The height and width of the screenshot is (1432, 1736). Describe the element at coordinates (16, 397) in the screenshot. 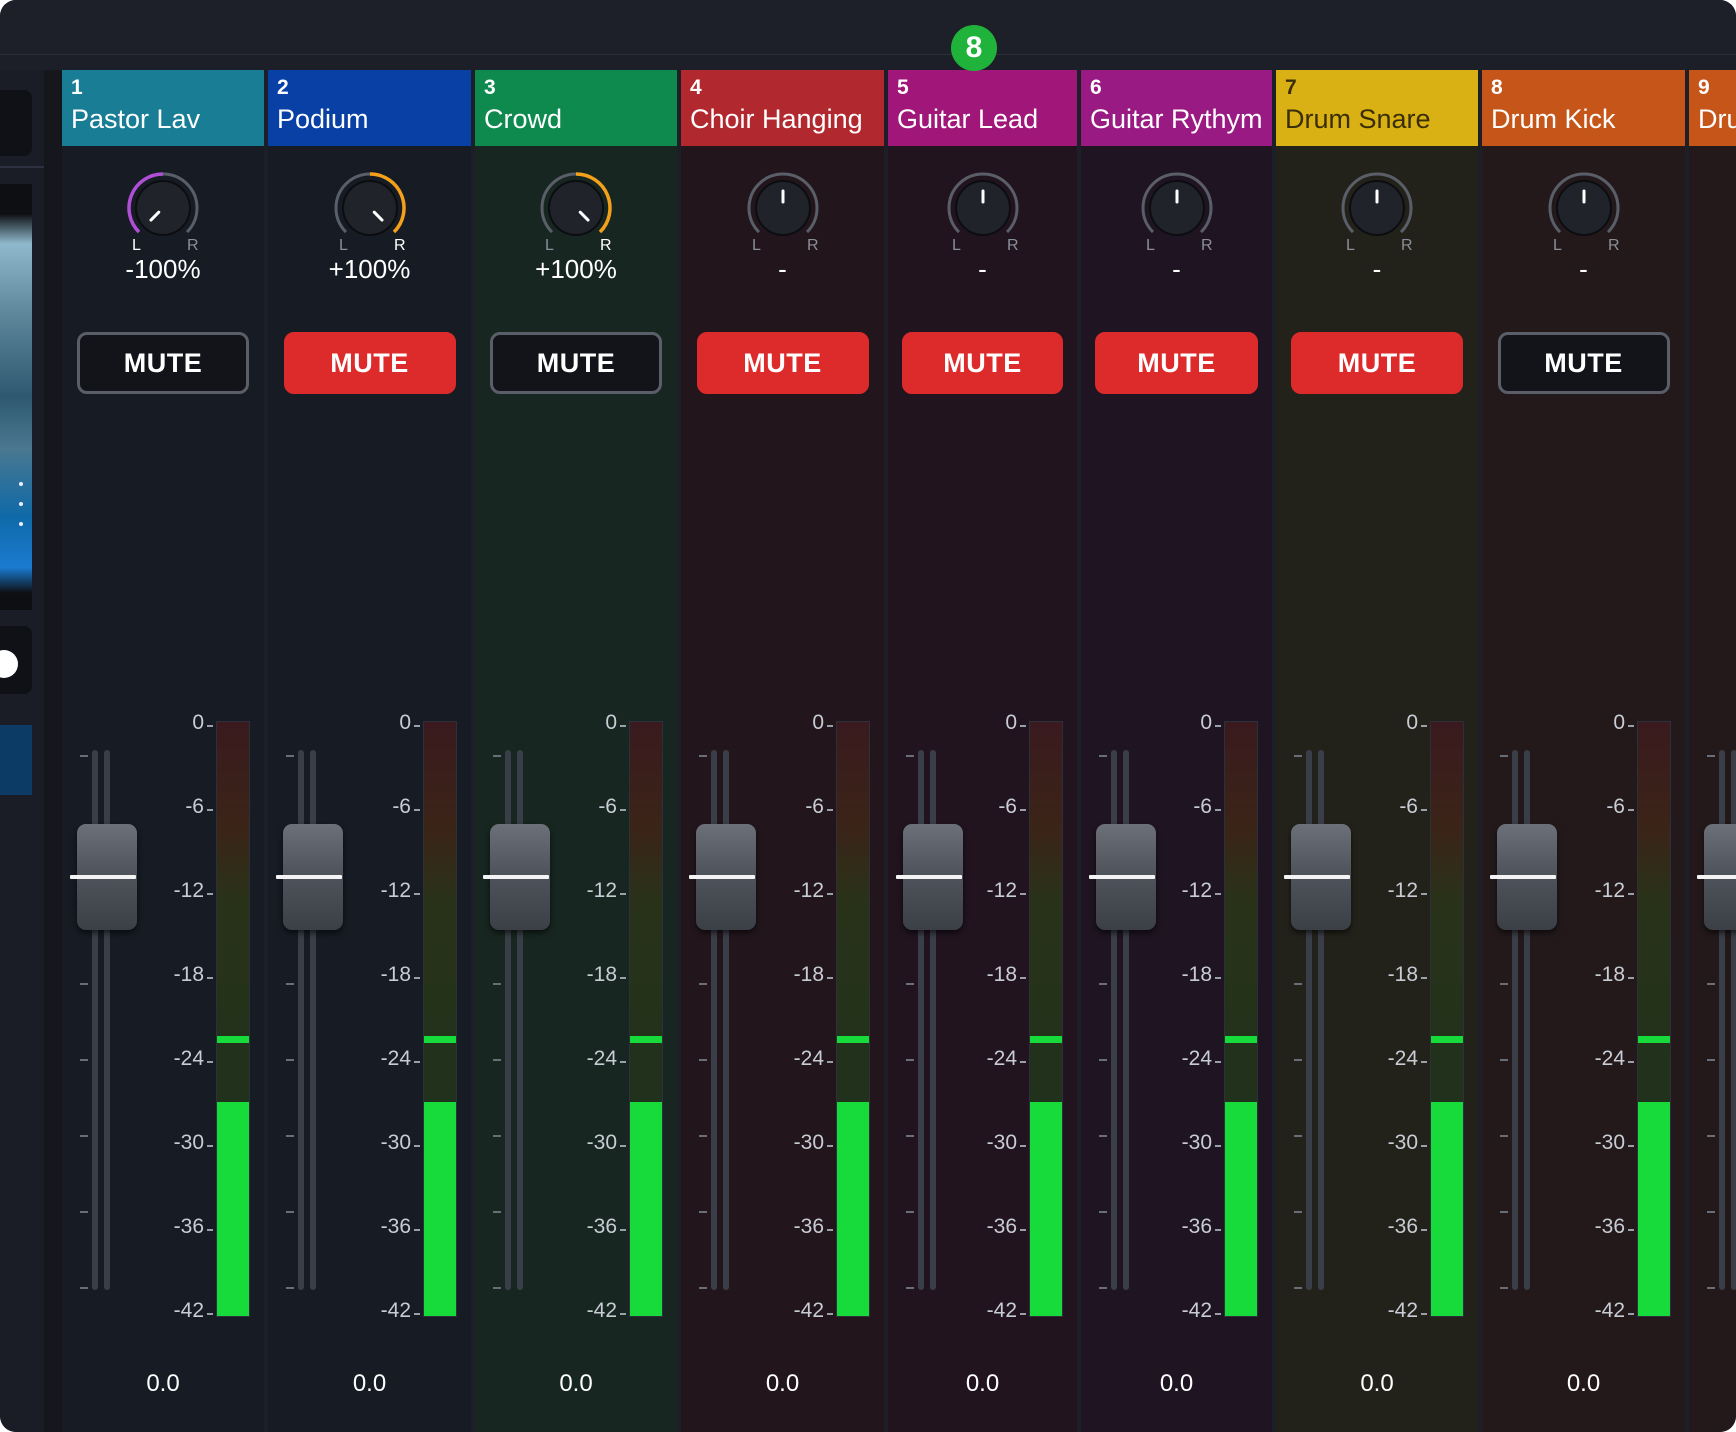

I see `video-preview-thumbnail` at that location.